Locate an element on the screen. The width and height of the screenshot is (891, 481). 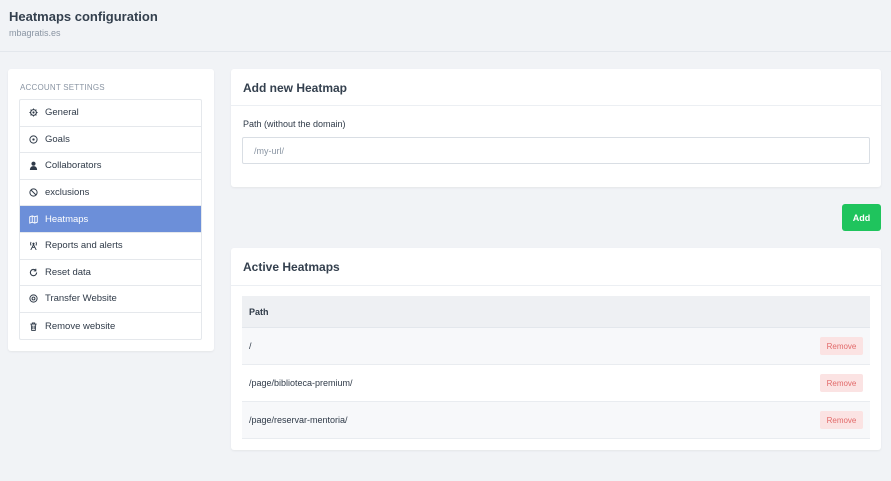
row-path: /page/reservar-mentoria/ is located at coordinates (298, 420).